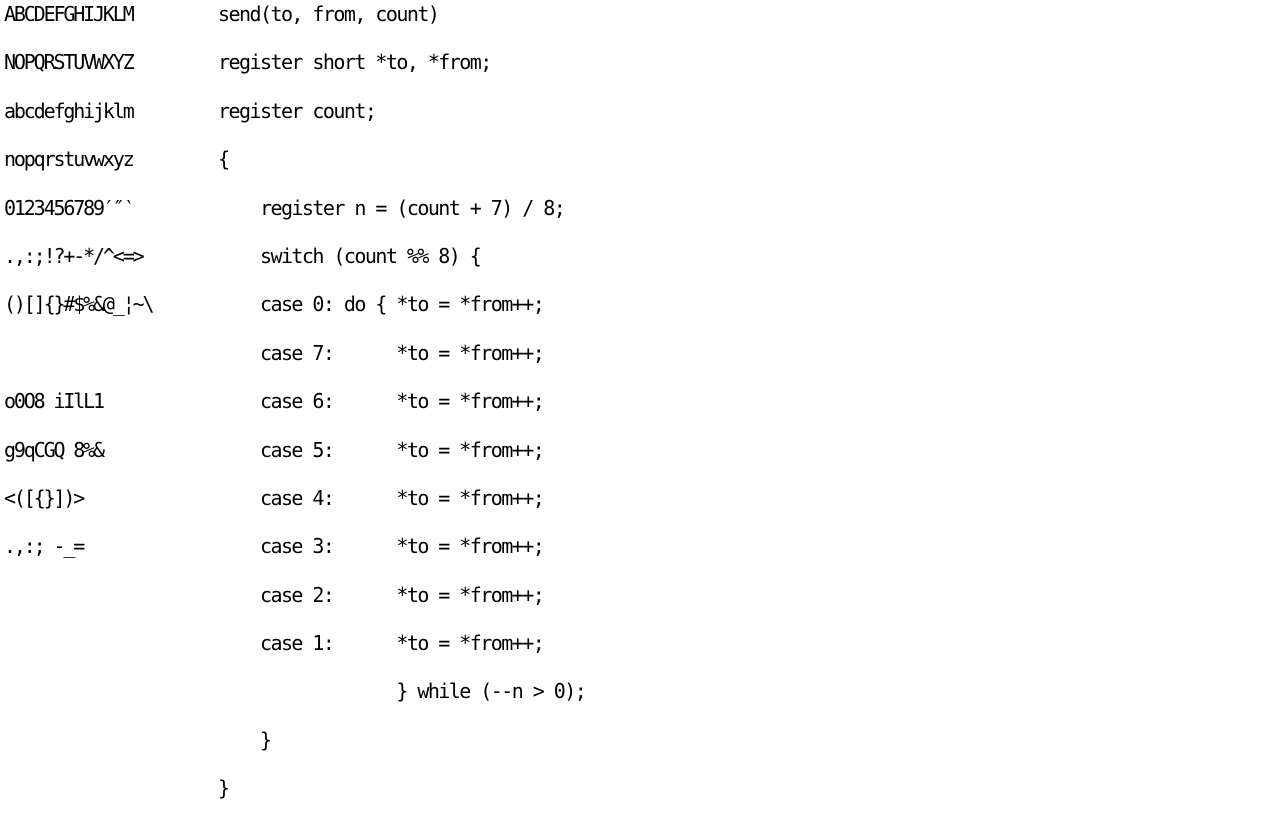  Describe the element at coordinates (69, 159) in the screenshot. I see `glyph-line-lowercase-n-z: nopqrstuvwxyz` at that location.